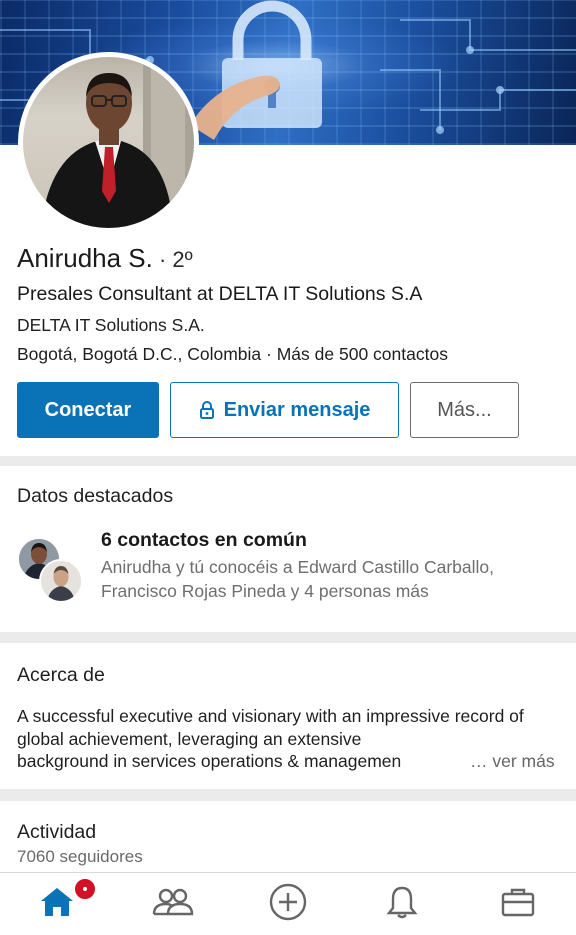 This screenshot has height=935, width=576. I want to click on profile-location: Bogotá, Bogotá D.C., Colombia, so click(139, 354).